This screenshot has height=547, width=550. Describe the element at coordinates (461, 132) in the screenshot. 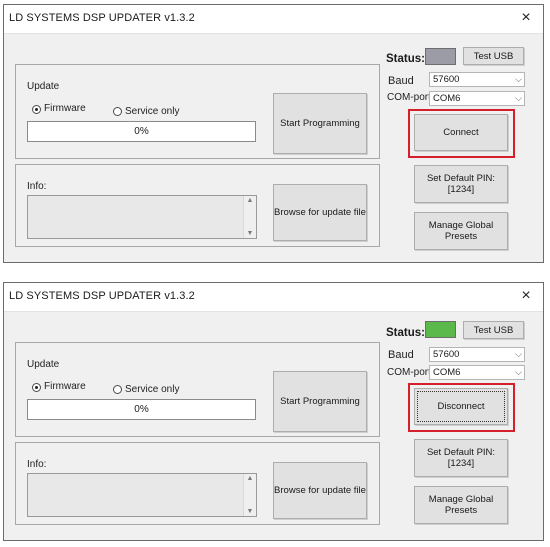

I see `connect-button: Connect` at that location.